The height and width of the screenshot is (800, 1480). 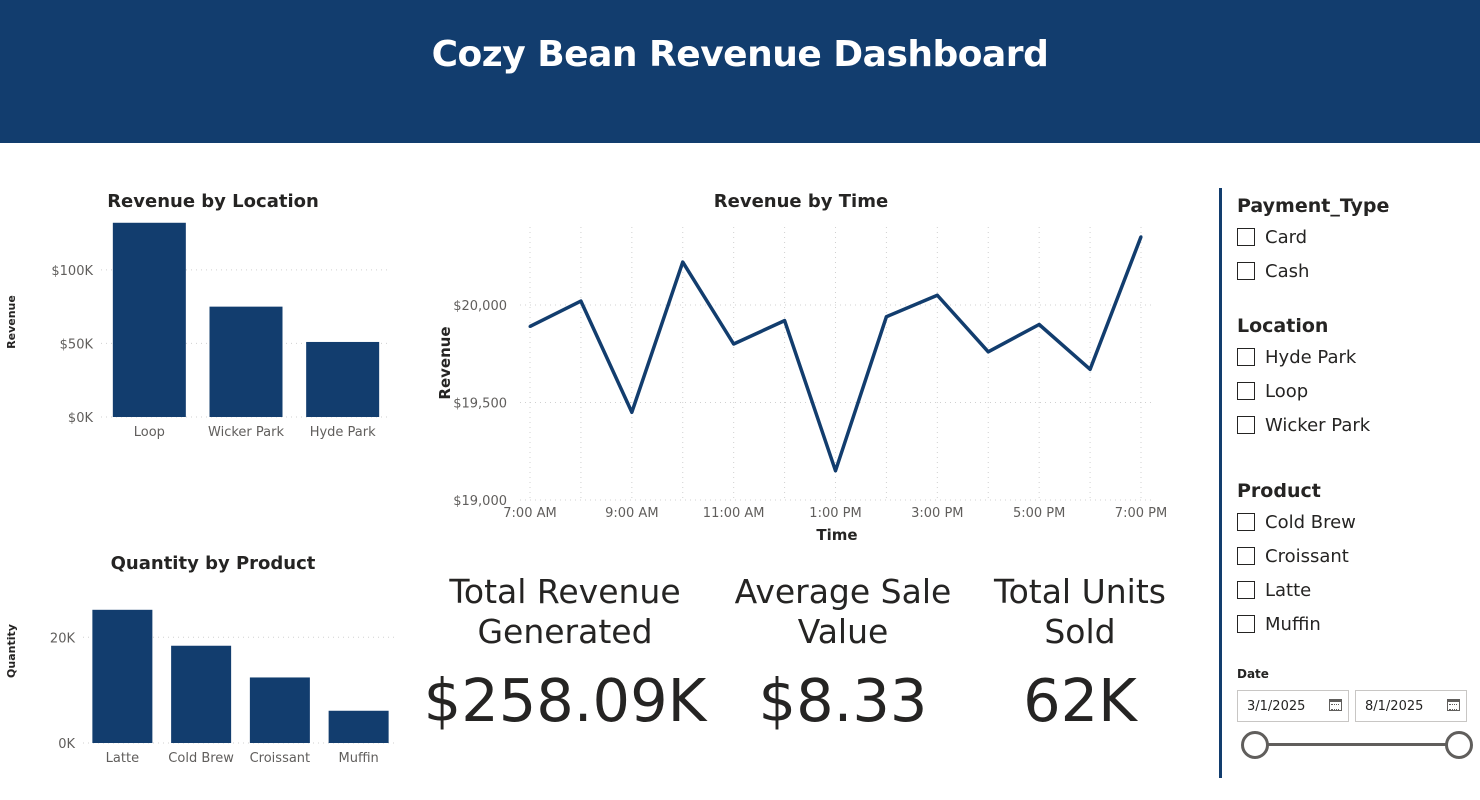 What do you see at coordinates (72, 271) in the screenshot?
I see `y-tick-label: $100K` at bounding box center [72, 271].